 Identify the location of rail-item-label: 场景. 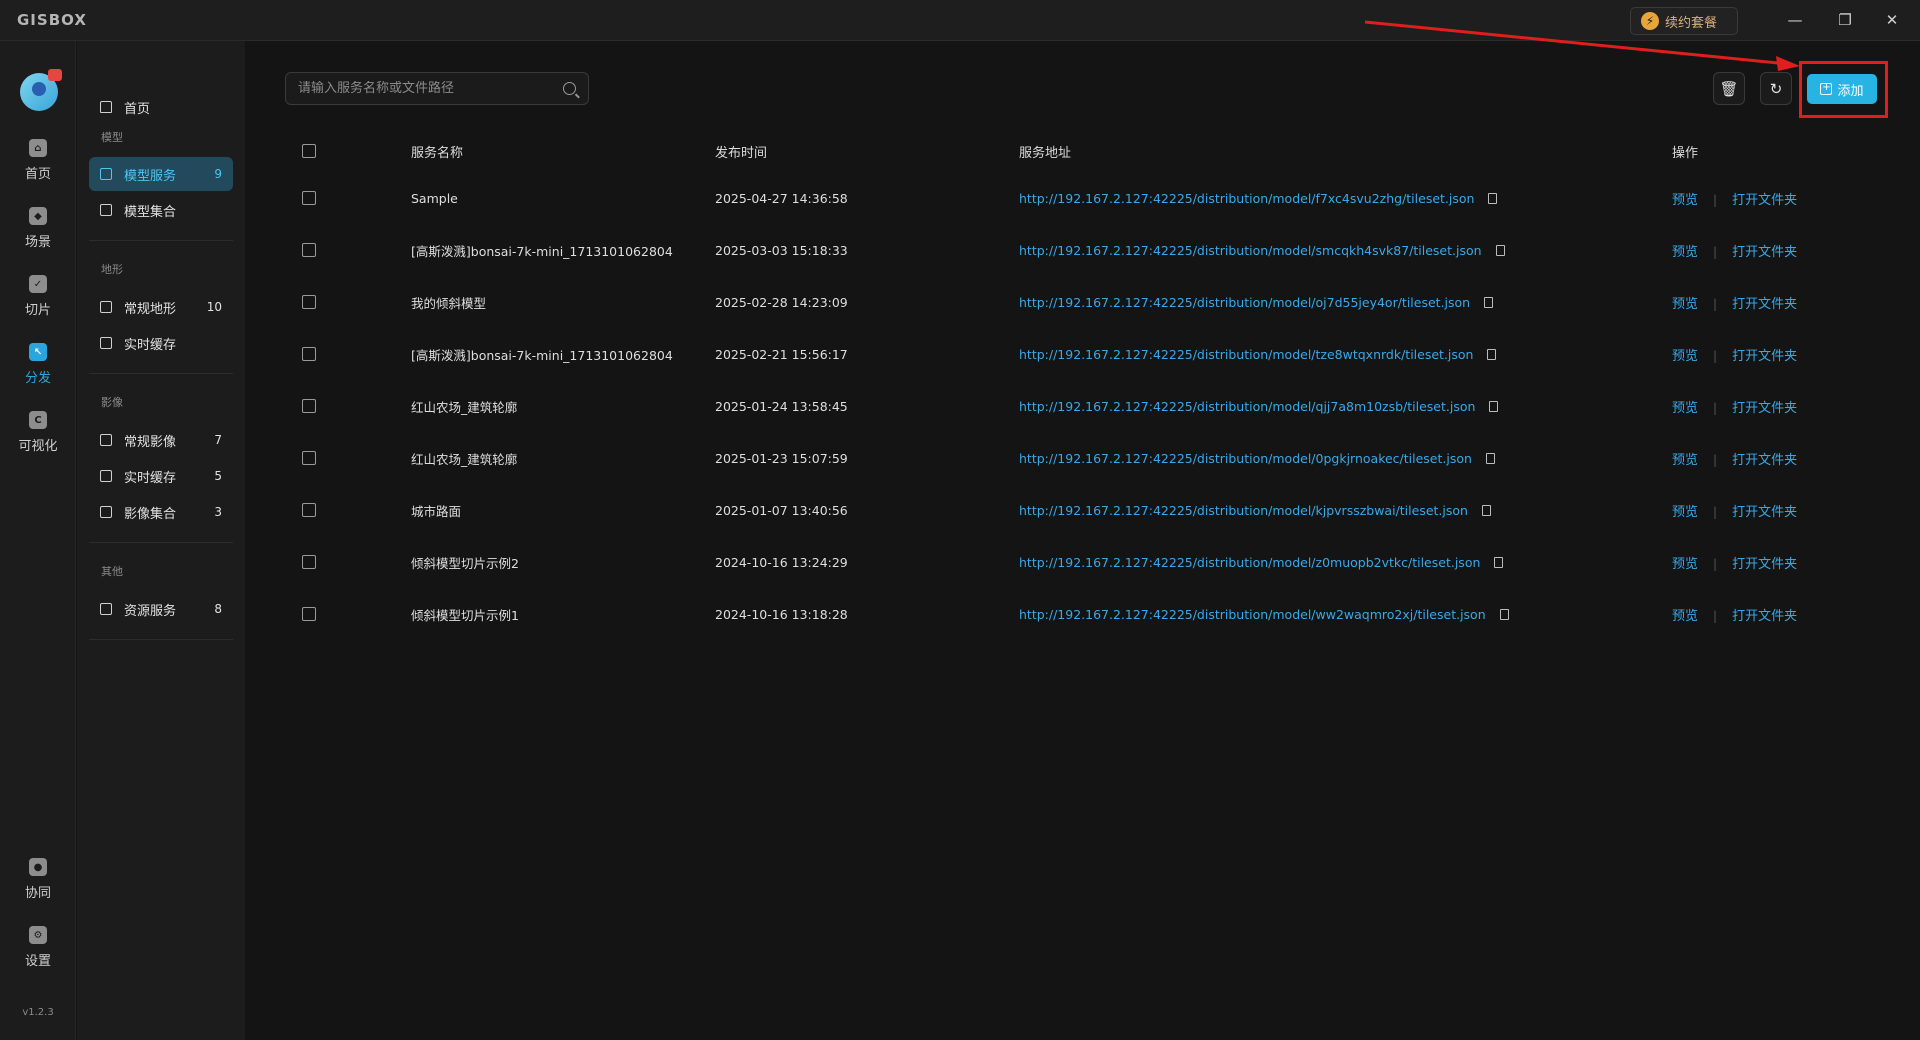
(37, 242).